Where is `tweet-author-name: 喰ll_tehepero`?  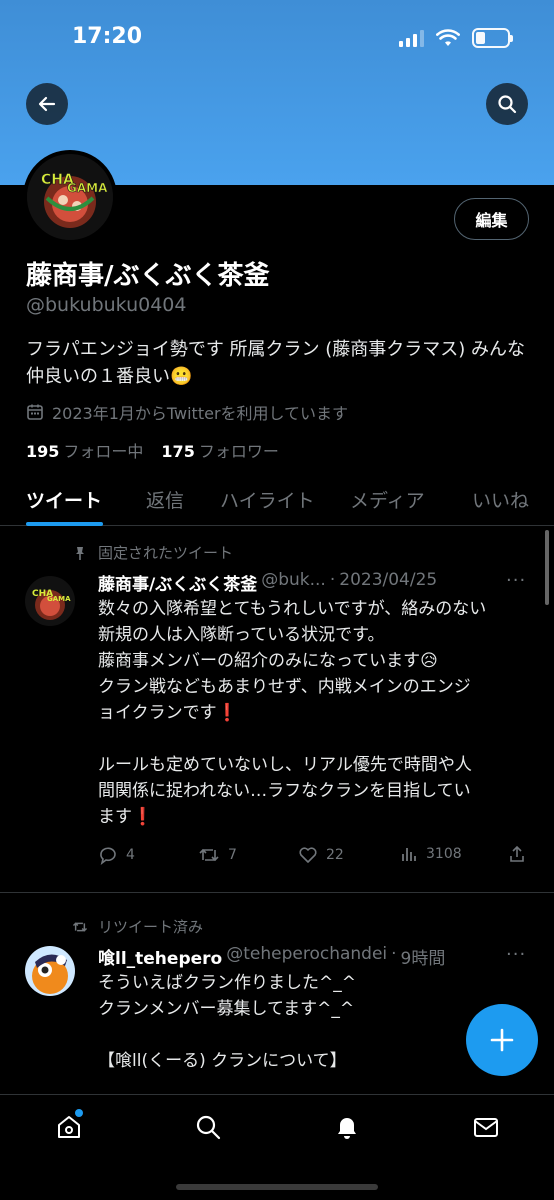
tweet-author-name: 喰ll_tehepero is located at coordinates (160, 956).